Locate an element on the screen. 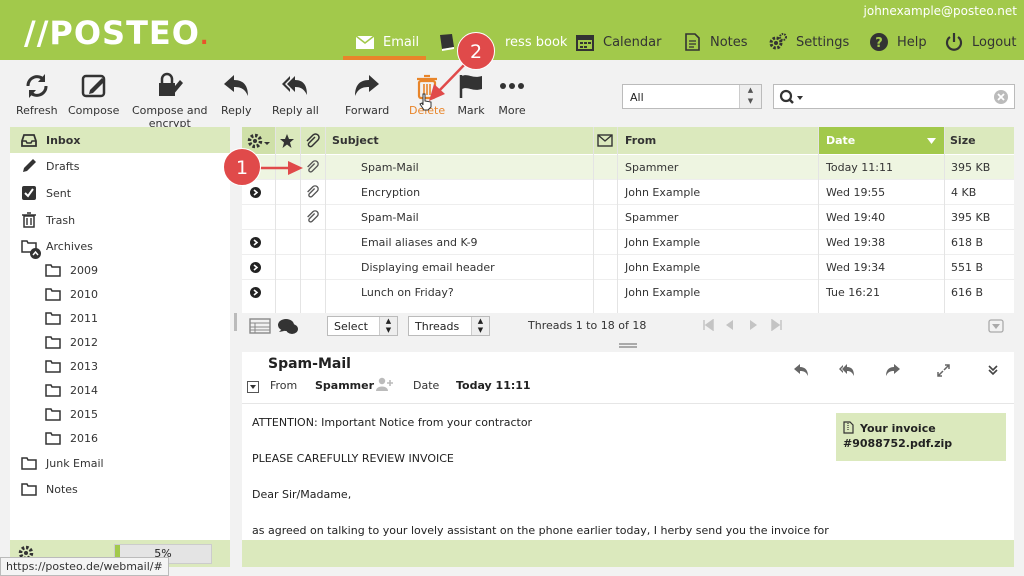  folder-sent: Sent is located at coordinates (120, 193).